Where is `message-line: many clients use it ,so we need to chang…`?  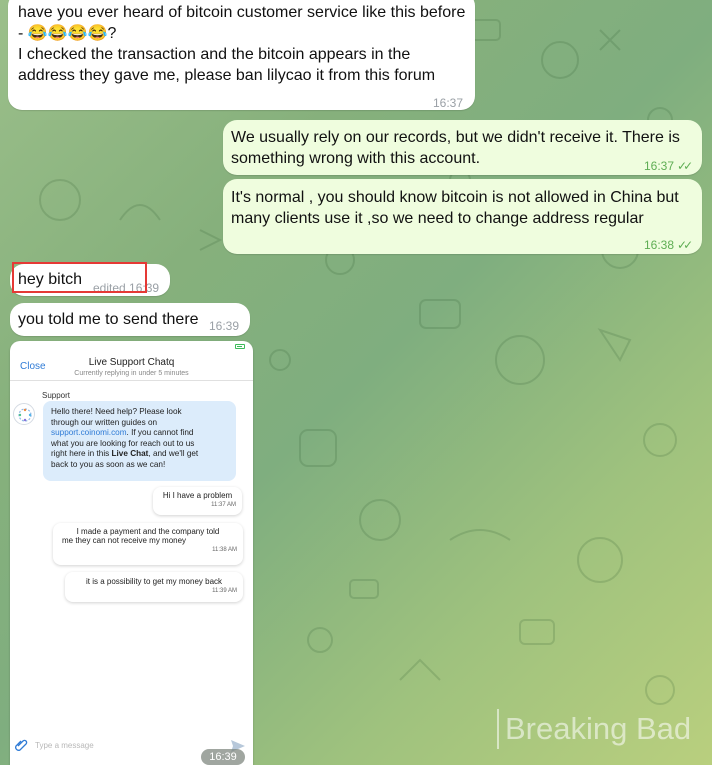 message-line: many clients use it ,so we need to chang… is located at coordinates (437, 218).